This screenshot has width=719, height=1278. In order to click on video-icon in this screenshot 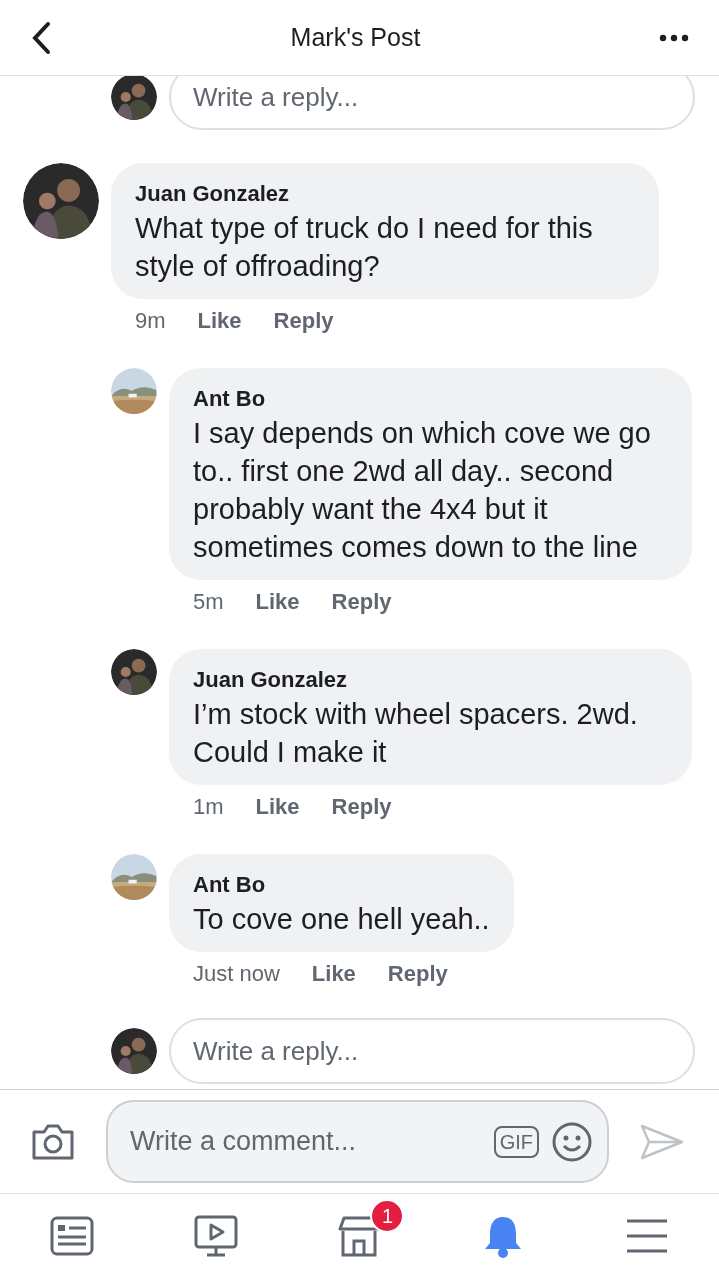, I will do `click(215, 1236)`.